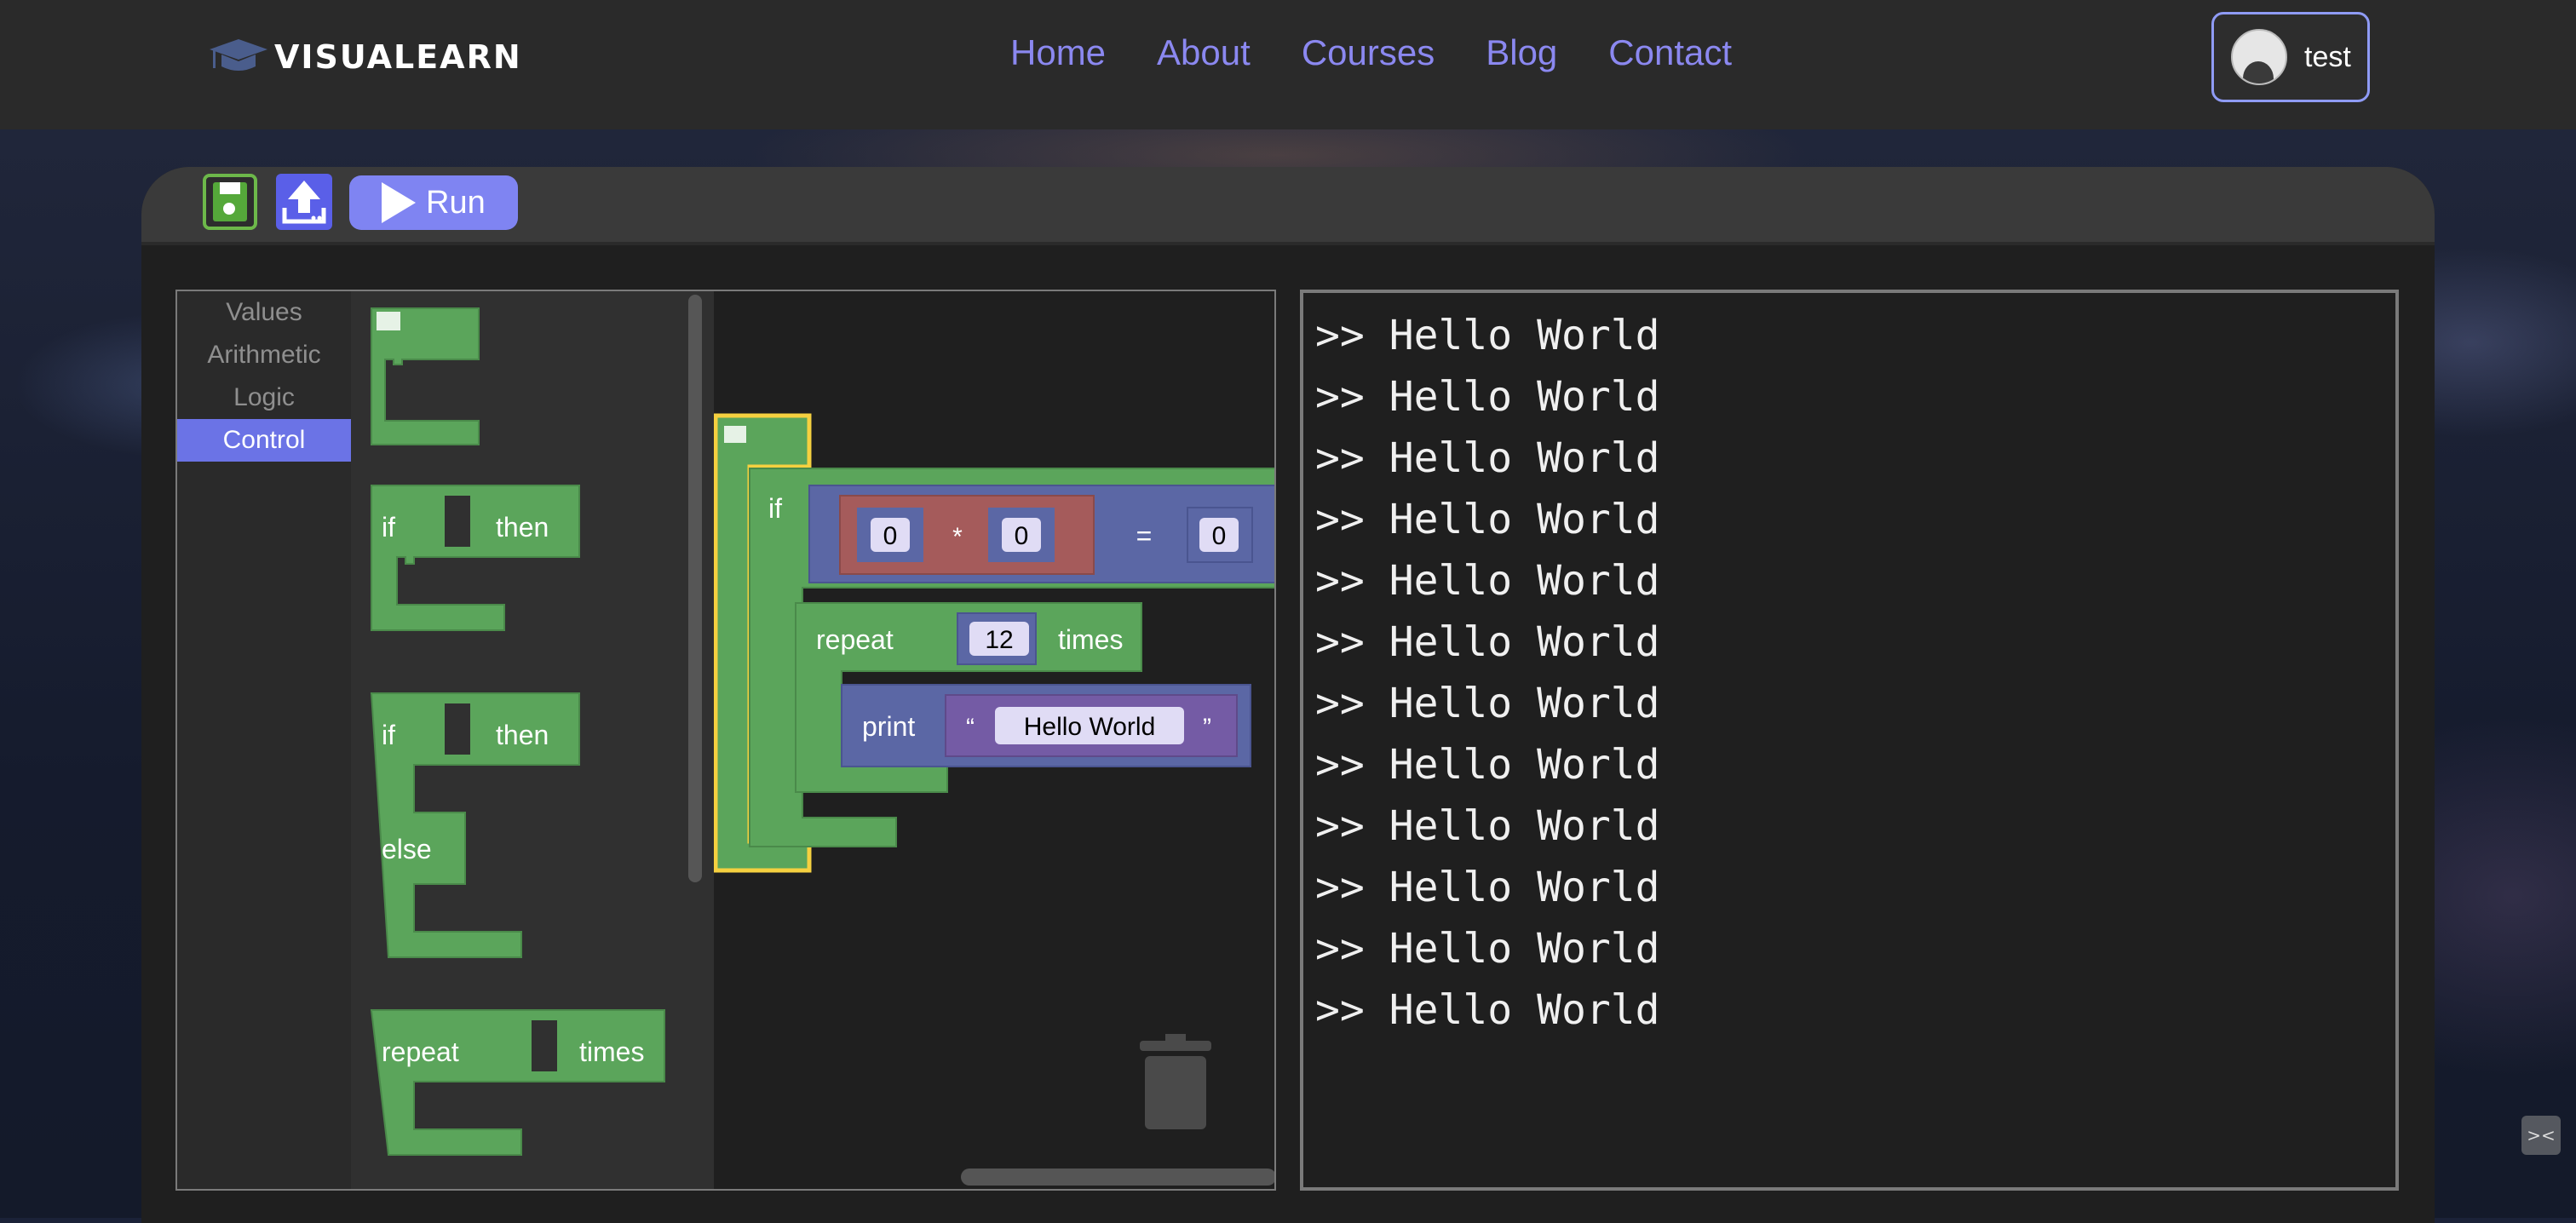 This screenshot has height=1223, width=2576. I want to click on avatar, so click(2259, 57).